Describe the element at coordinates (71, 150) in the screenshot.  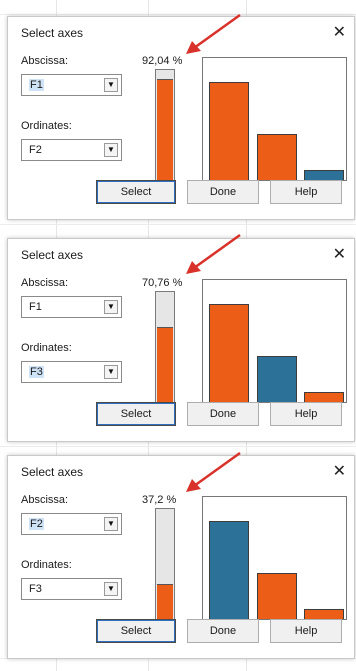
I see `ordinates-select: F2 ▼` at that location.